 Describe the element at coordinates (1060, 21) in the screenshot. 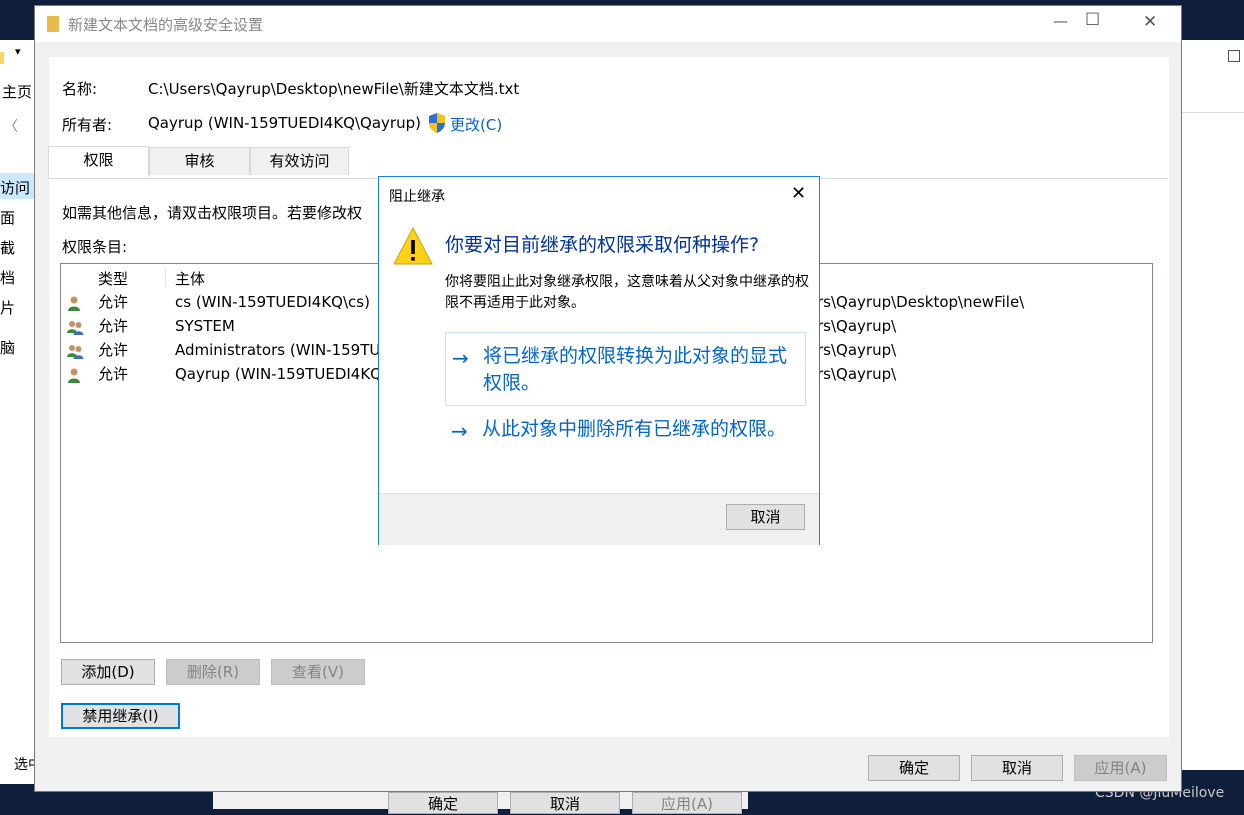

I see `minimize-button: —` at that location.